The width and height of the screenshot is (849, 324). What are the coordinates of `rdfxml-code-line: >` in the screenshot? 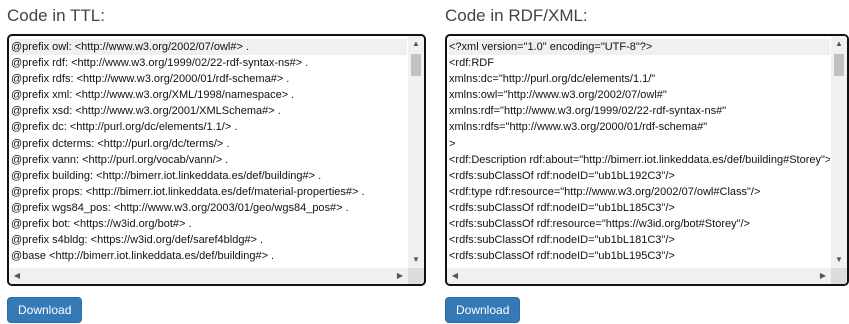 It's located at (452, 143).